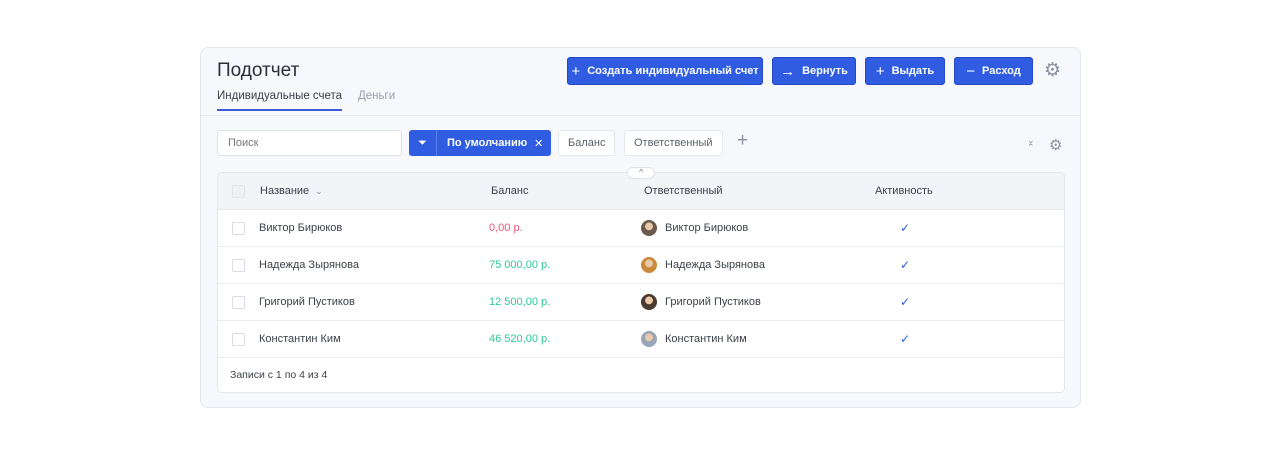  Describe the element at coordinates (587, 143) in the screenshot. I see `filter-chip-balance: Баланс` at that location.